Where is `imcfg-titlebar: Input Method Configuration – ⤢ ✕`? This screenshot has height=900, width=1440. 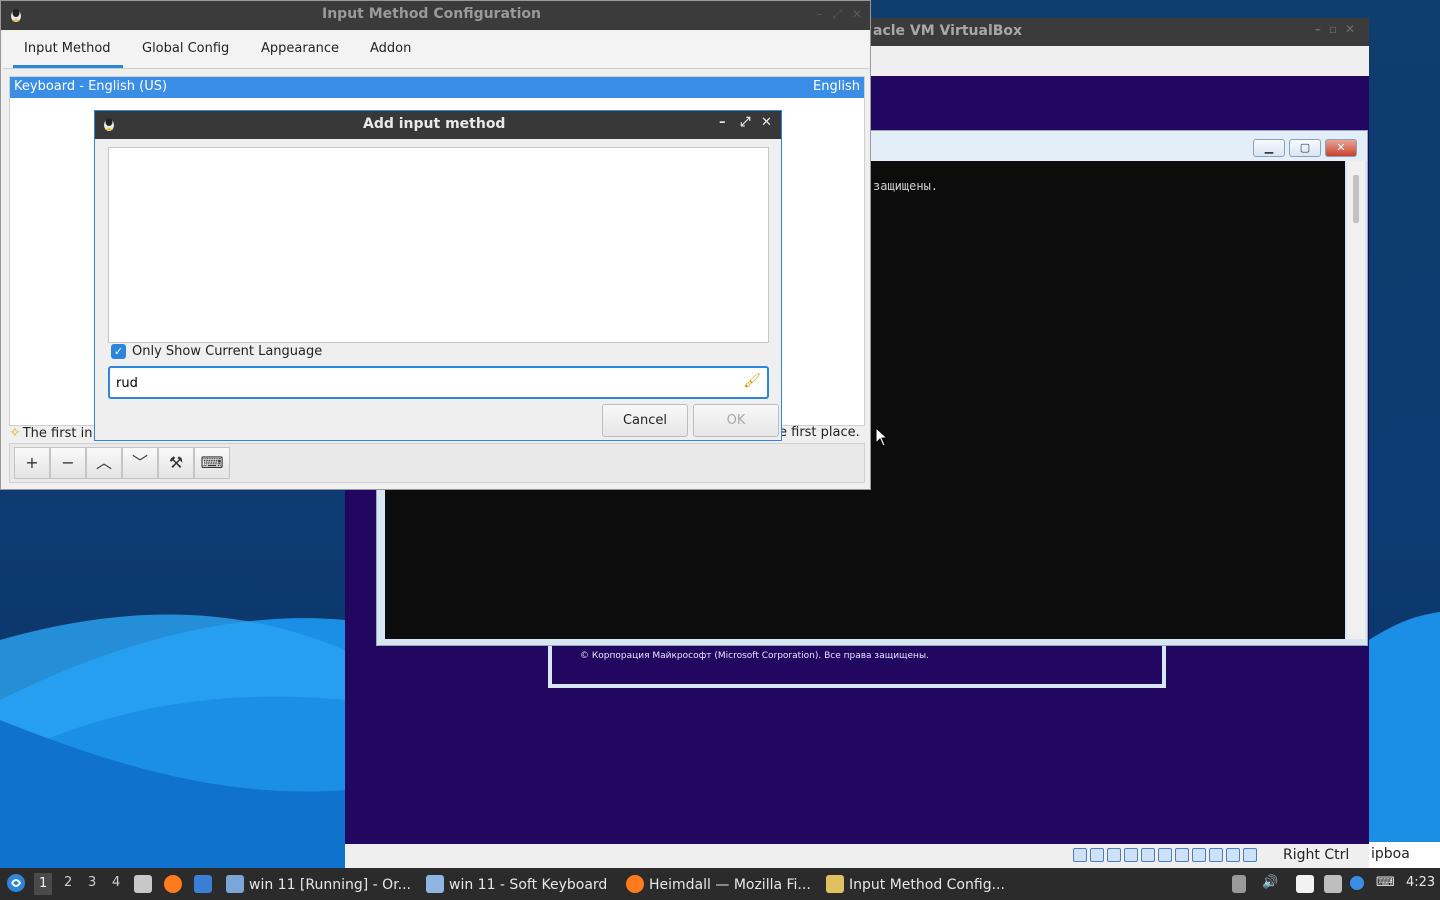 imcfg-titlebar: Input Method Configuration – ⤢ ✕ is located at coordinates (435, 15).